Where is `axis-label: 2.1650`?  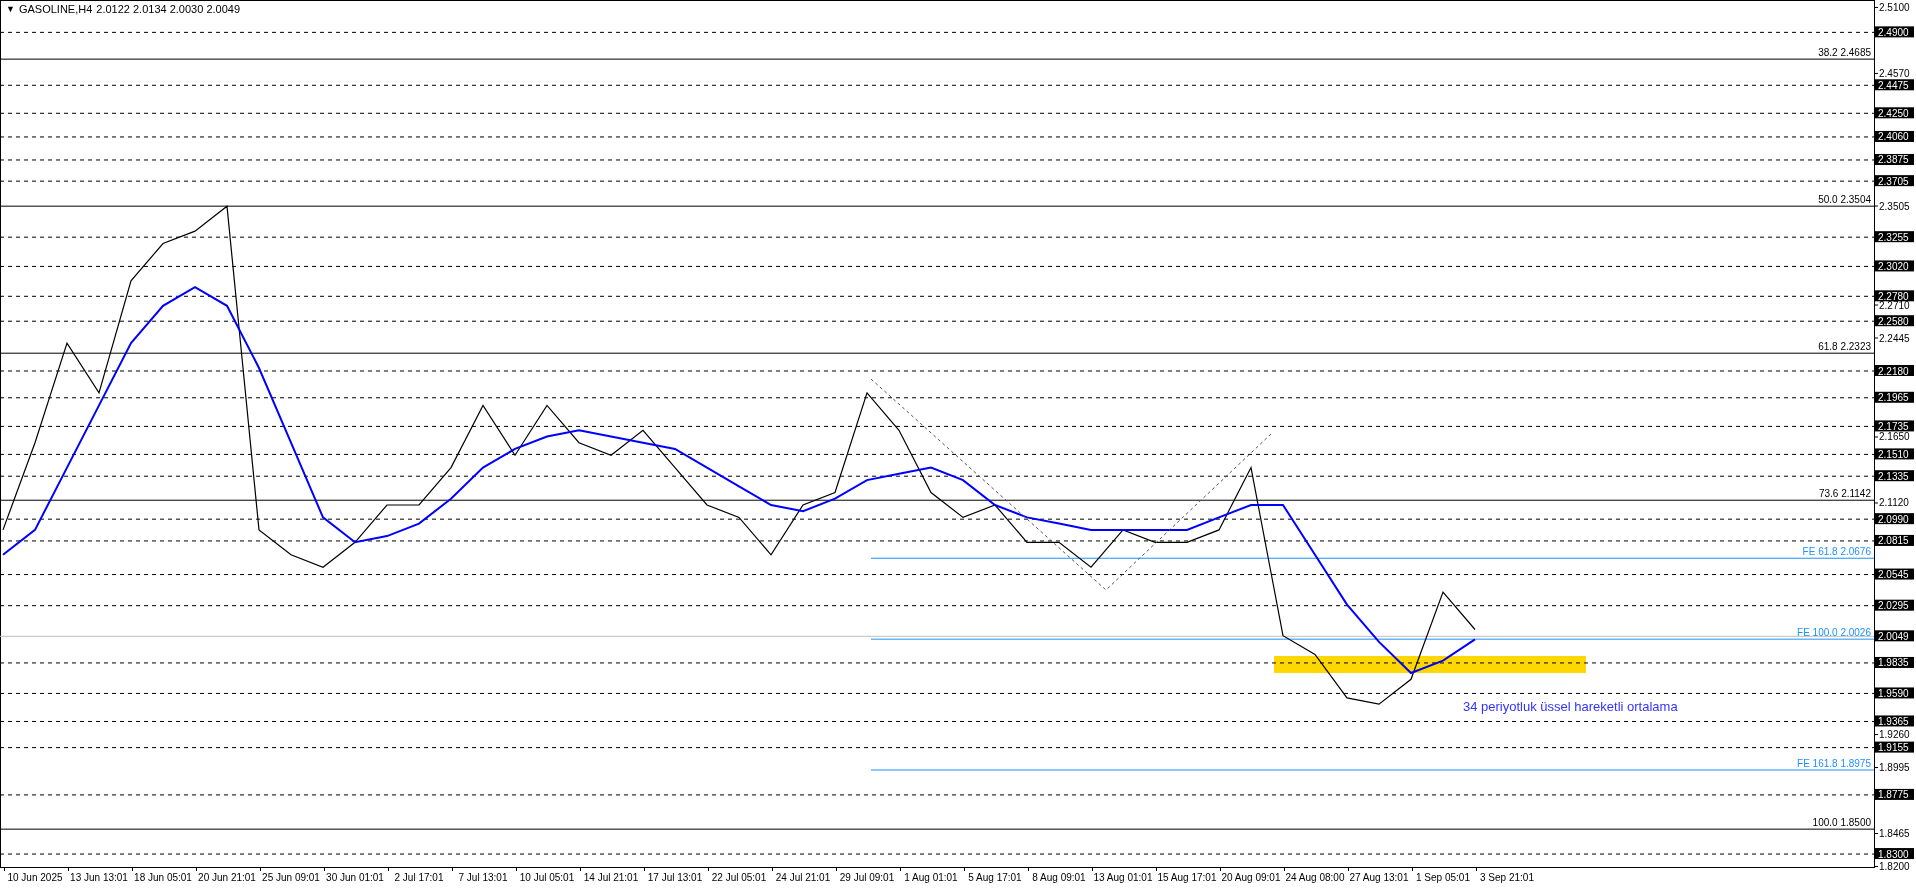
axis-label: 2.1650 is located at coordinates (1894, 437).